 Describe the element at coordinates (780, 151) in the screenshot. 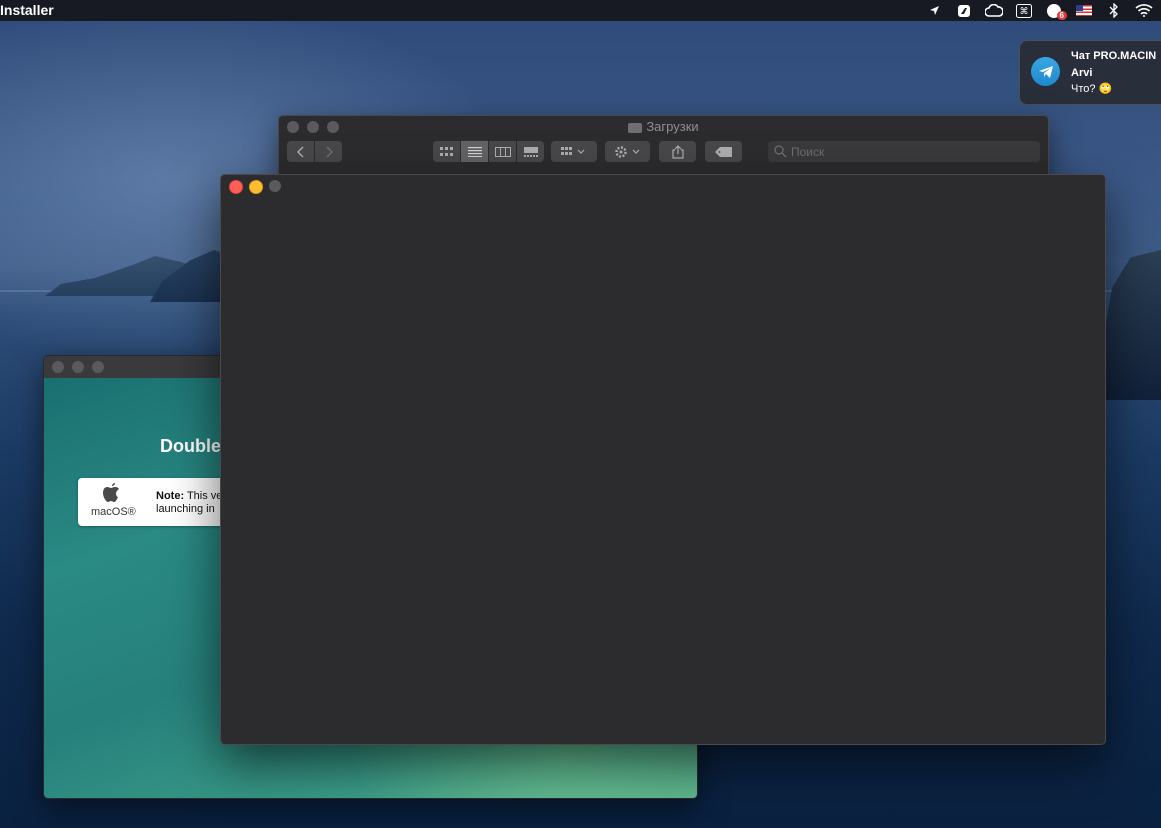

I see `search-icon` at that location.